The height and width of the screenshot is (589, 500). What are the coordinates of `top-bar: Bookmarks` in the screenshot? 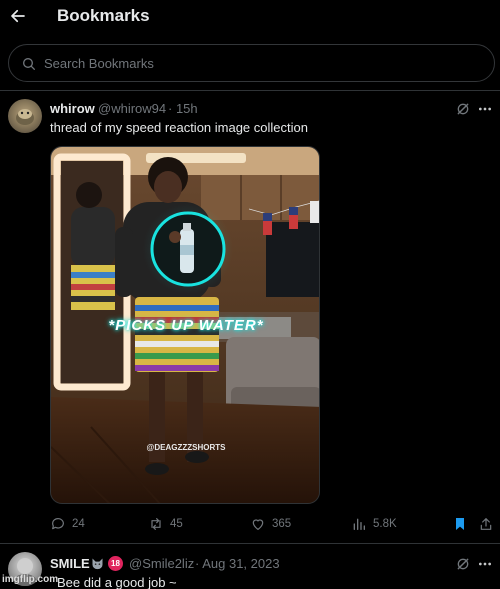 It's located at (250, 17).